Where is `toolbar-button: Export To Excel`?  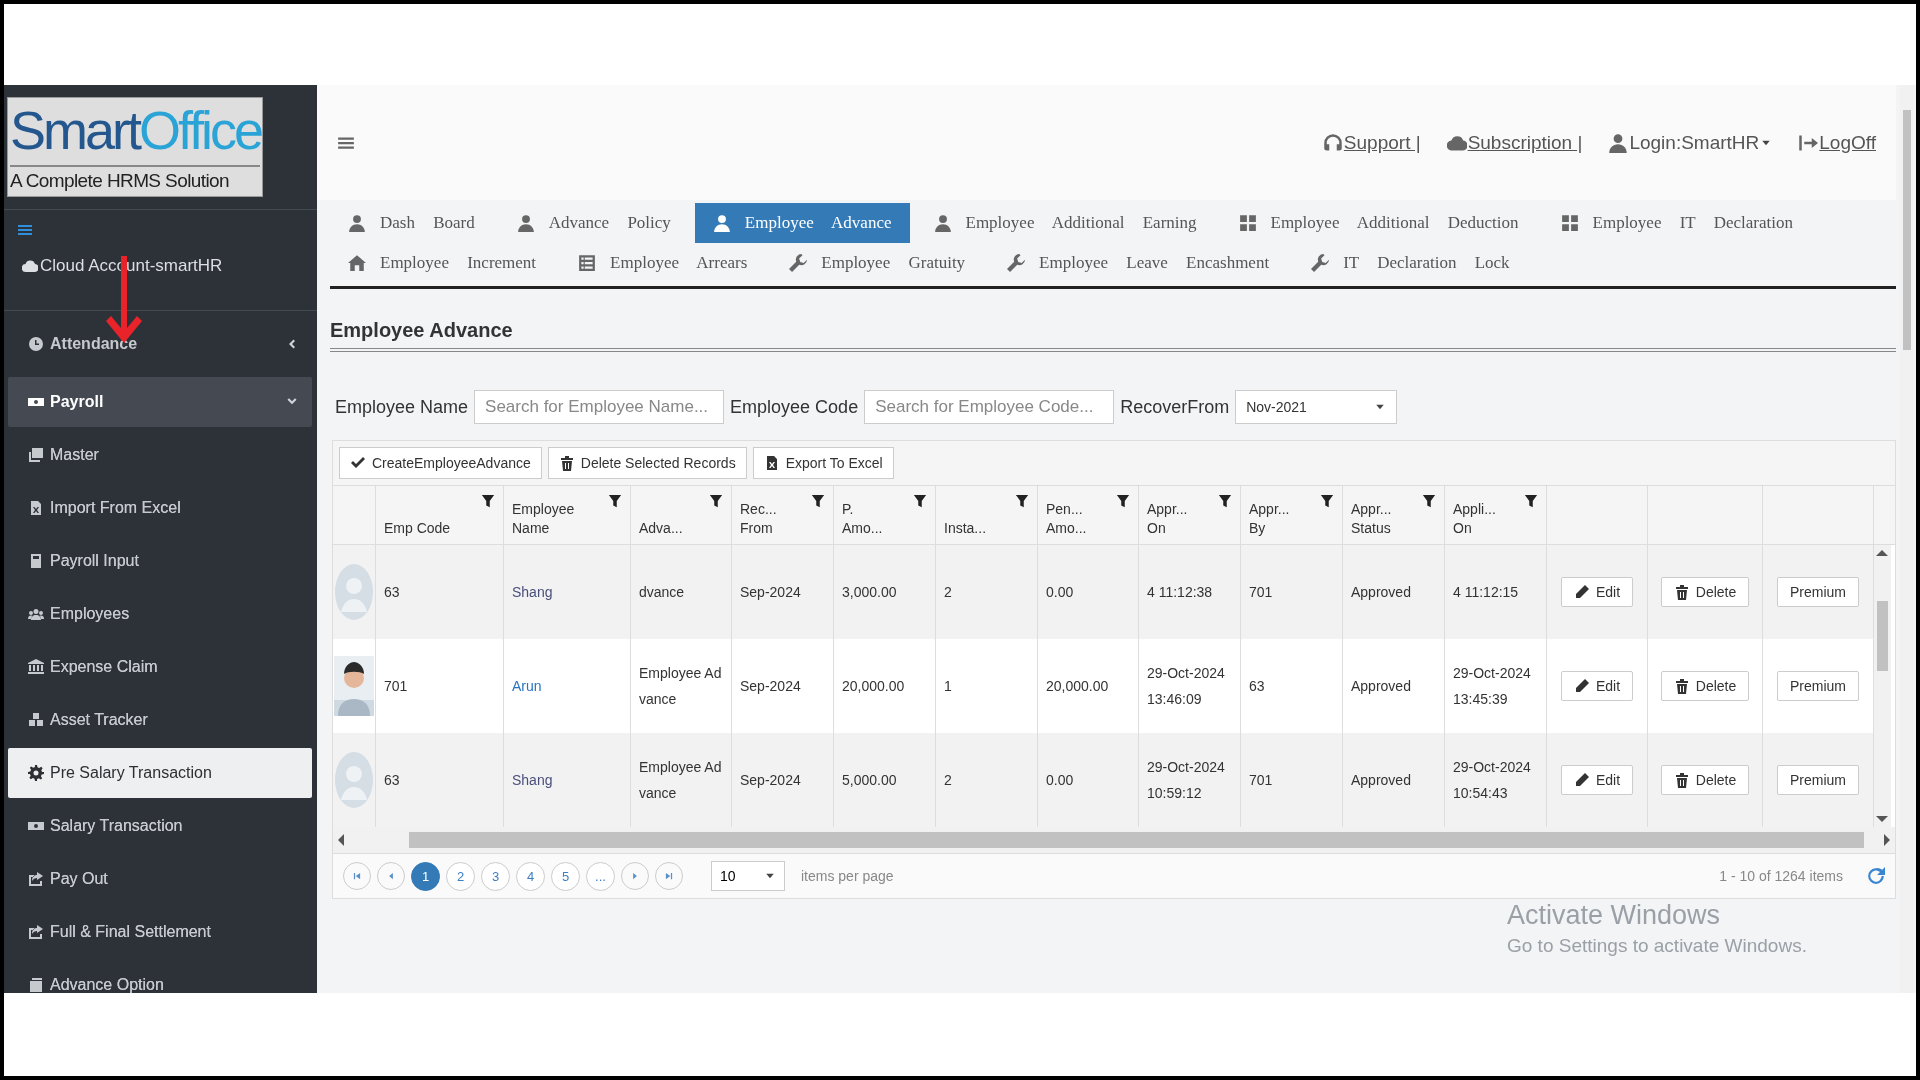
toolbar-button: Export To Excel is located at coordinates (823, 463).